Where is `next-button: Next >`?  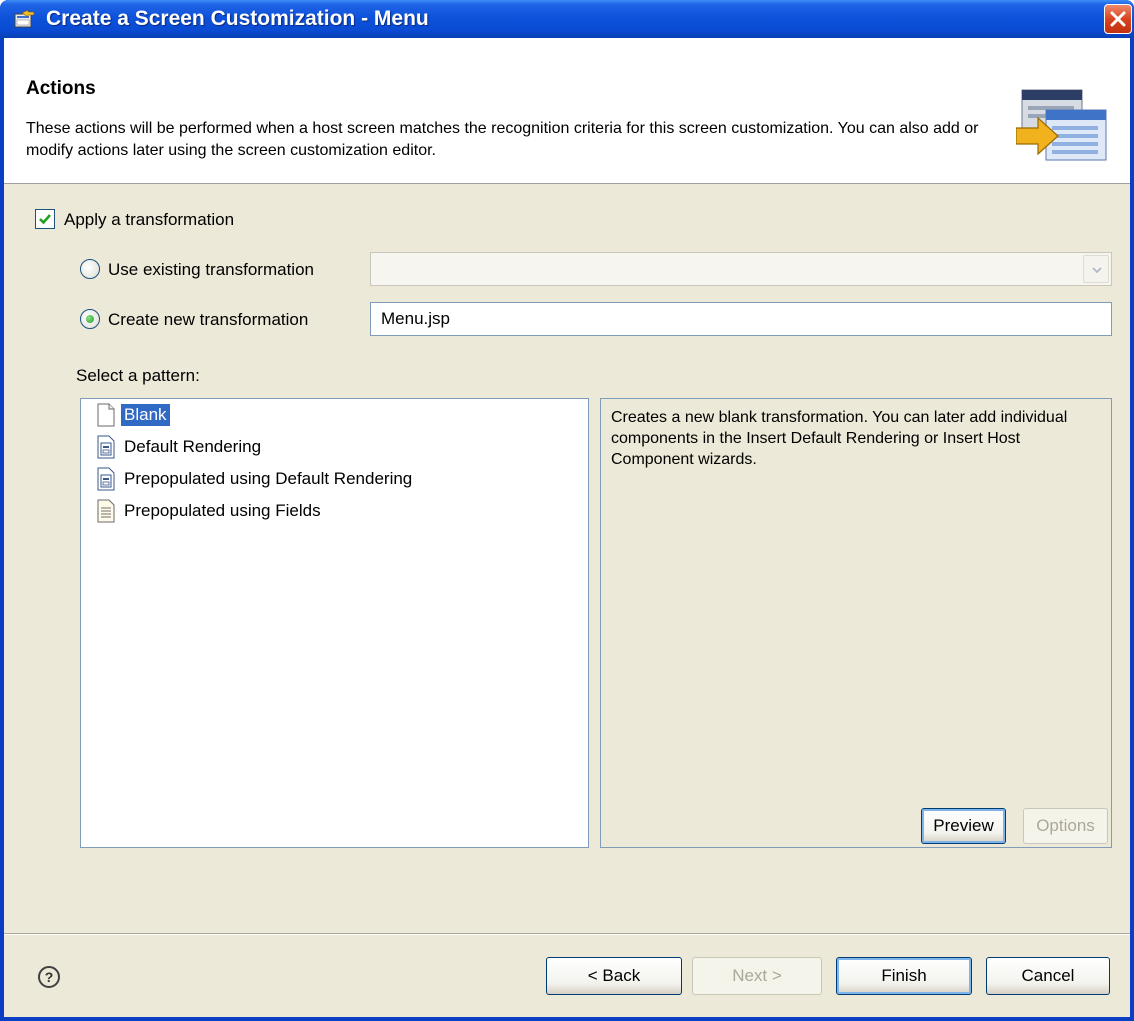 next-button: Next > is located at coordinates (757, 976).